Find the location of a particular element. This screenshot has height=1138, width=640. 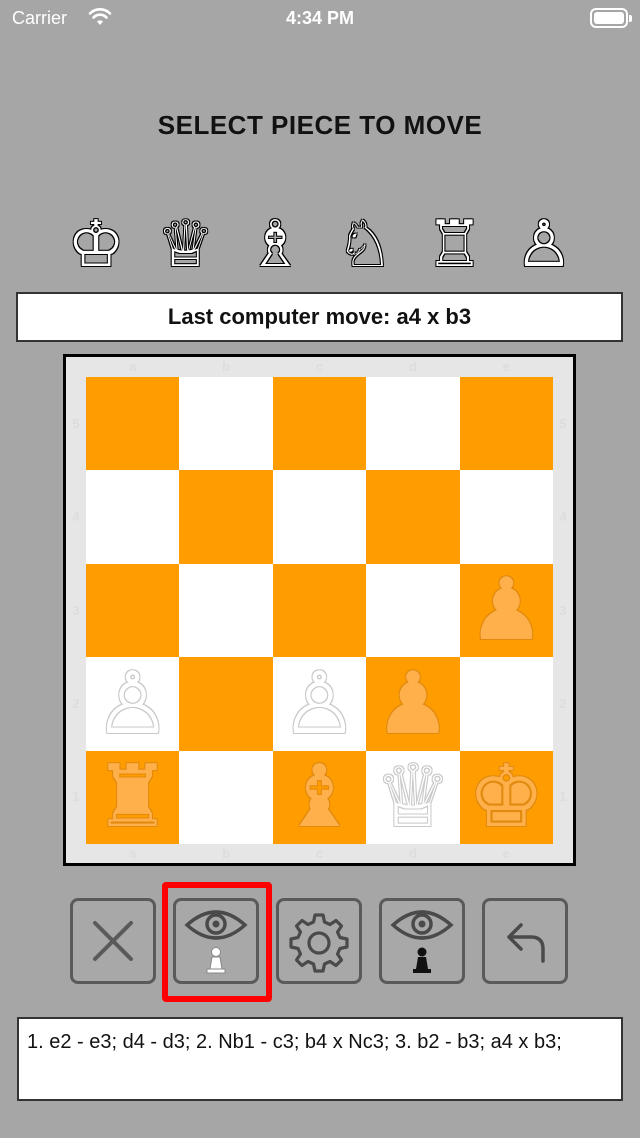

undo-button is located at coordinates (525, 941).